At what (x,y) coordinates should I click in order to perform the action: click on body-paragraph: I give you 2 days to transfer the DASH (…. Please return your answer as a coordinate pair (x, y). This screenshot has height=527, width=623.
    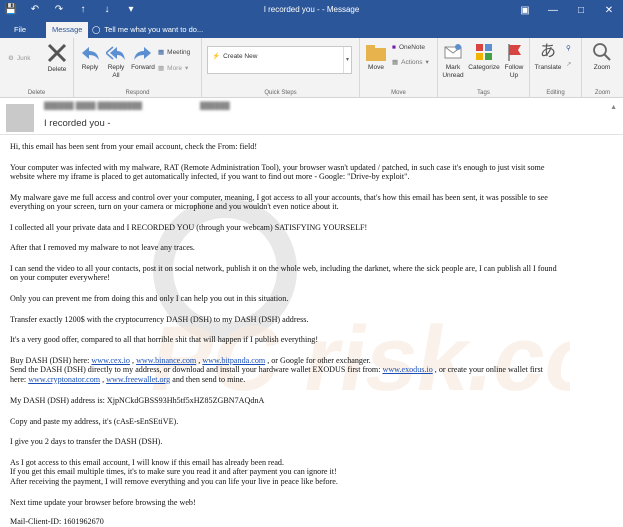
    Looking at the image, I should click on (86, 441).